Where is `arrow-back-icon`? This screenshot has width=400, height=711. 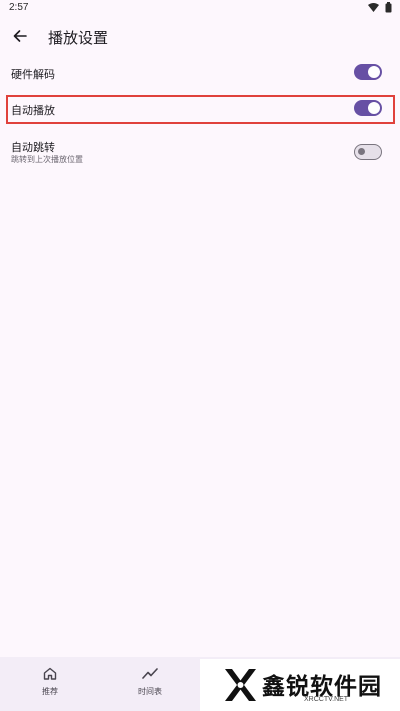
arrow-back-icon is located at coordinates (20, 36).